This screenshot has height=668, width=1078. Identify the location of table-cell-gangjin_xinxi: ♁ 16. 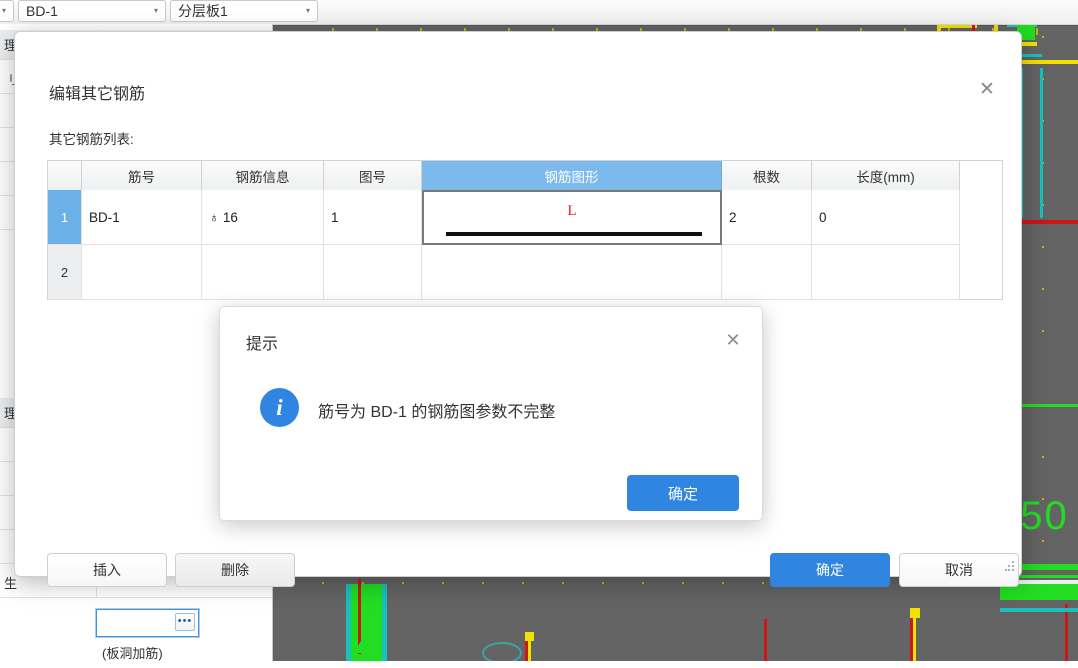
(263, 217).